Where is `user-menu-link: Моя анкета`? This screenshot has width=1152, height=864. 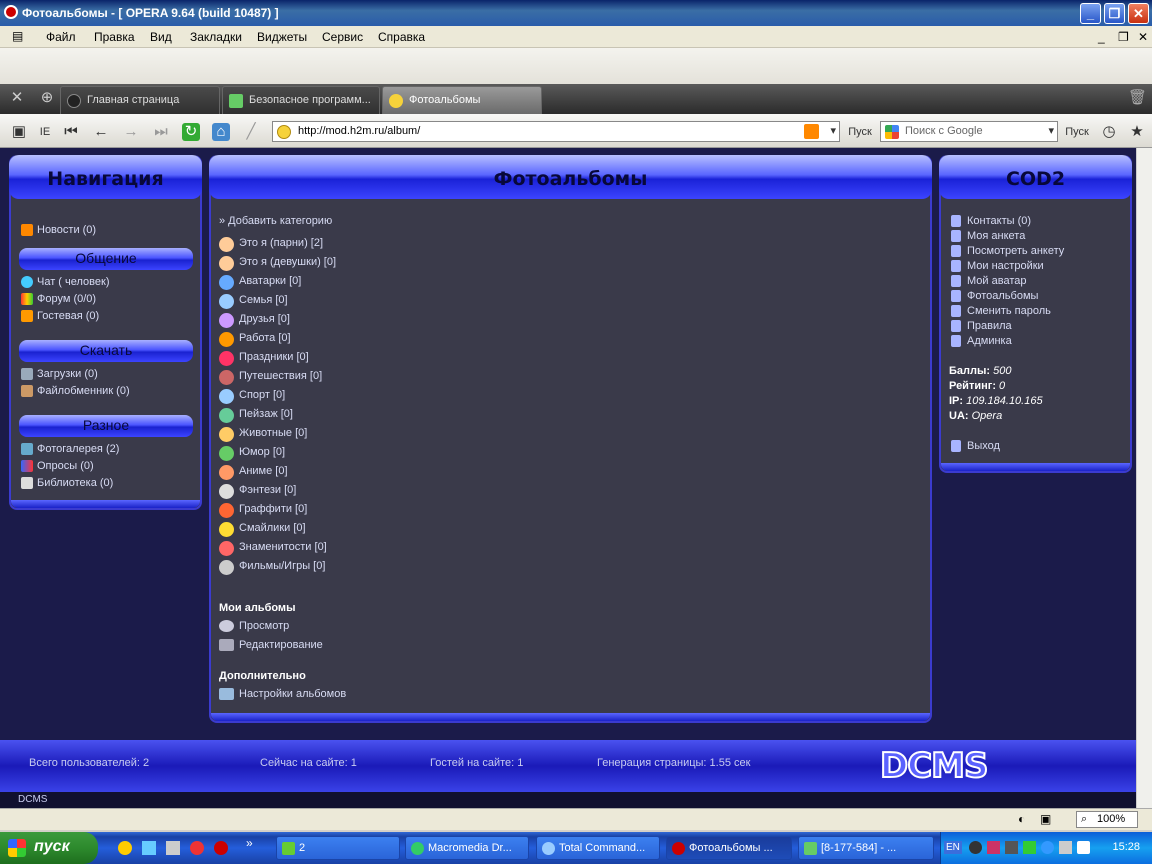 user-menu-link: Моя анкета is located at coordinates (988, 236).